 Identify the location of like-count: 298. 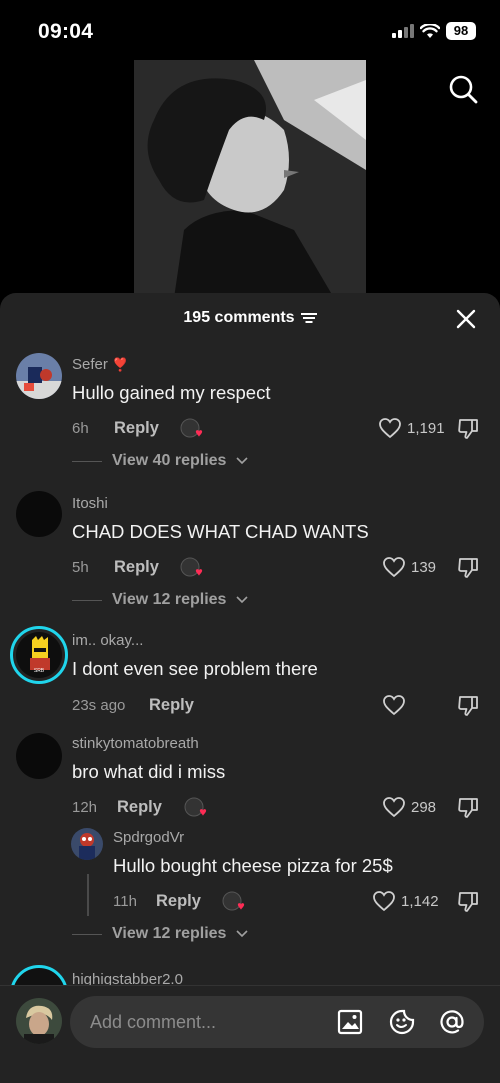
(424, 807).